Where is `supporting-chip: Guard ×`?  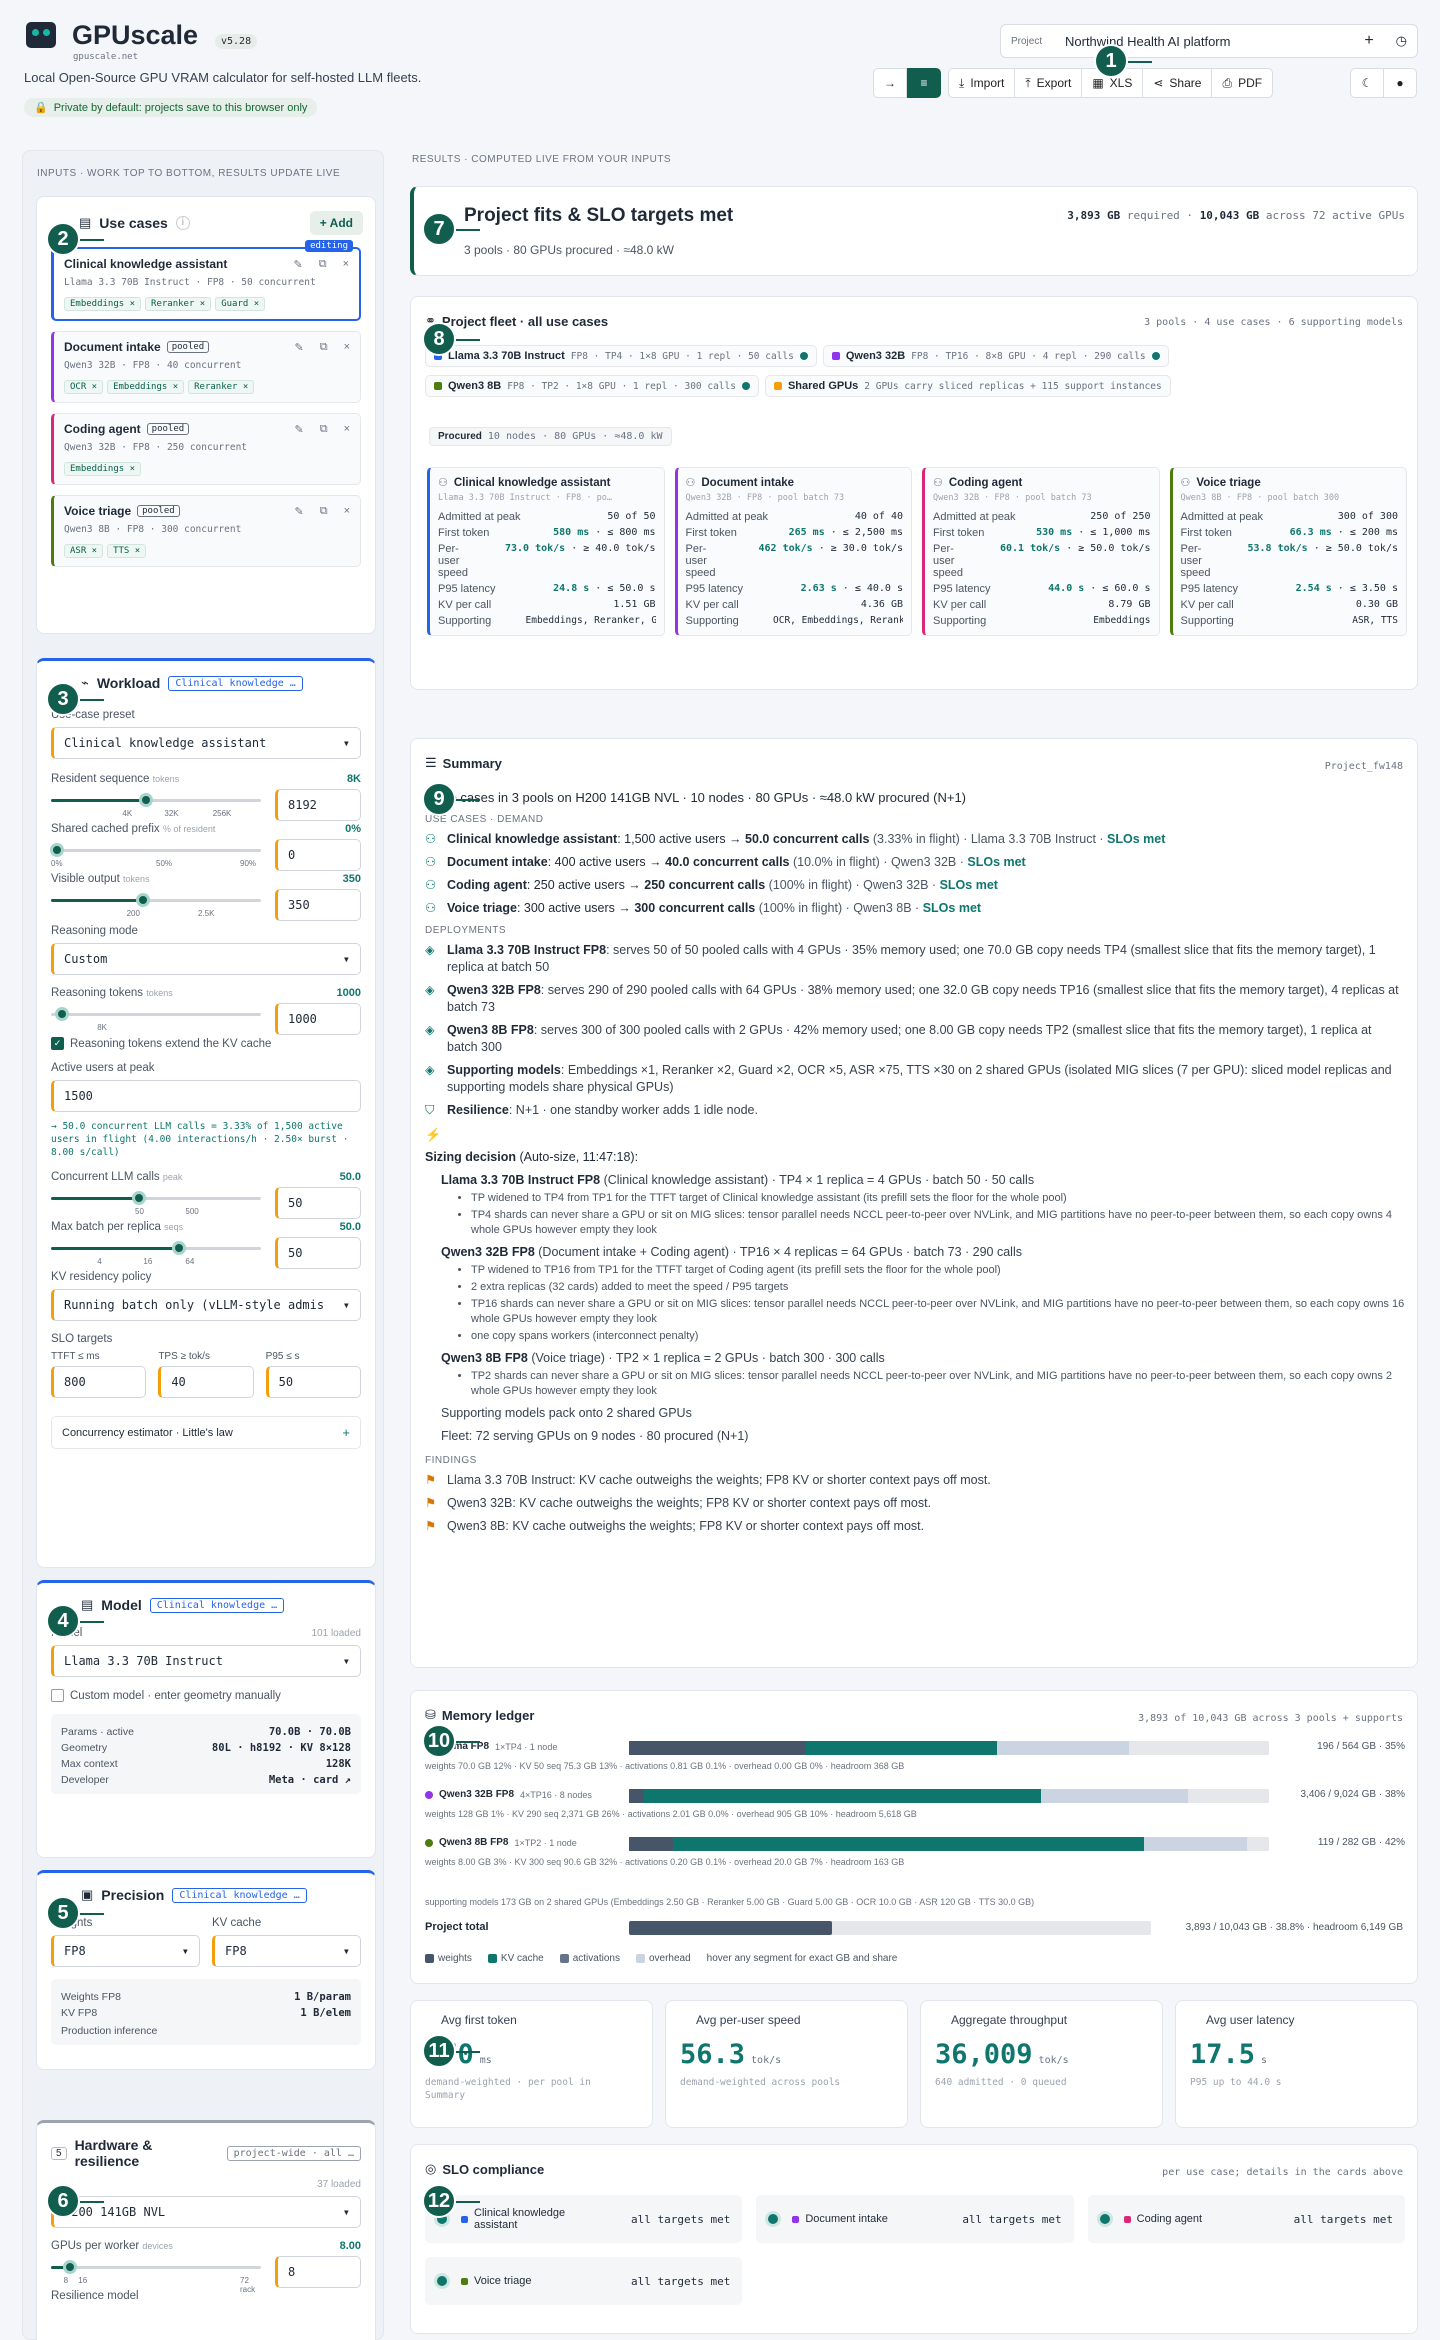
supporting-chip: Guard × is located at coordinates (240, 304).